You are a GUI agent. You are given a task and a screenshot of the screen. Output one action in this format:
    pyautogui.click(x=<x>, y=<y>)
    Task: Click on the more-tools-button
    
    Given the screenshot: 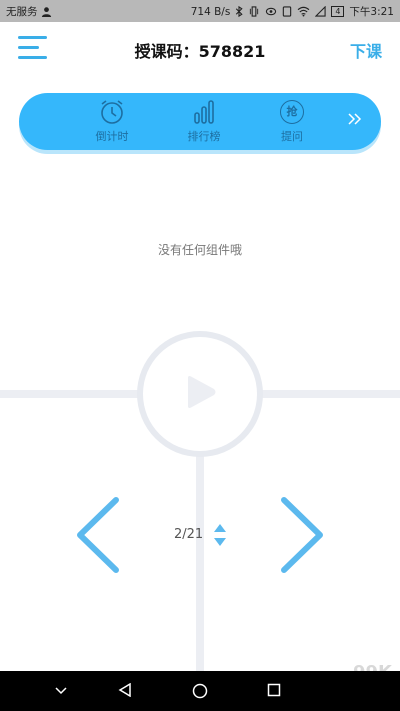 What is the action you would take?
    pyautogui.click(x=355, y=120)
    